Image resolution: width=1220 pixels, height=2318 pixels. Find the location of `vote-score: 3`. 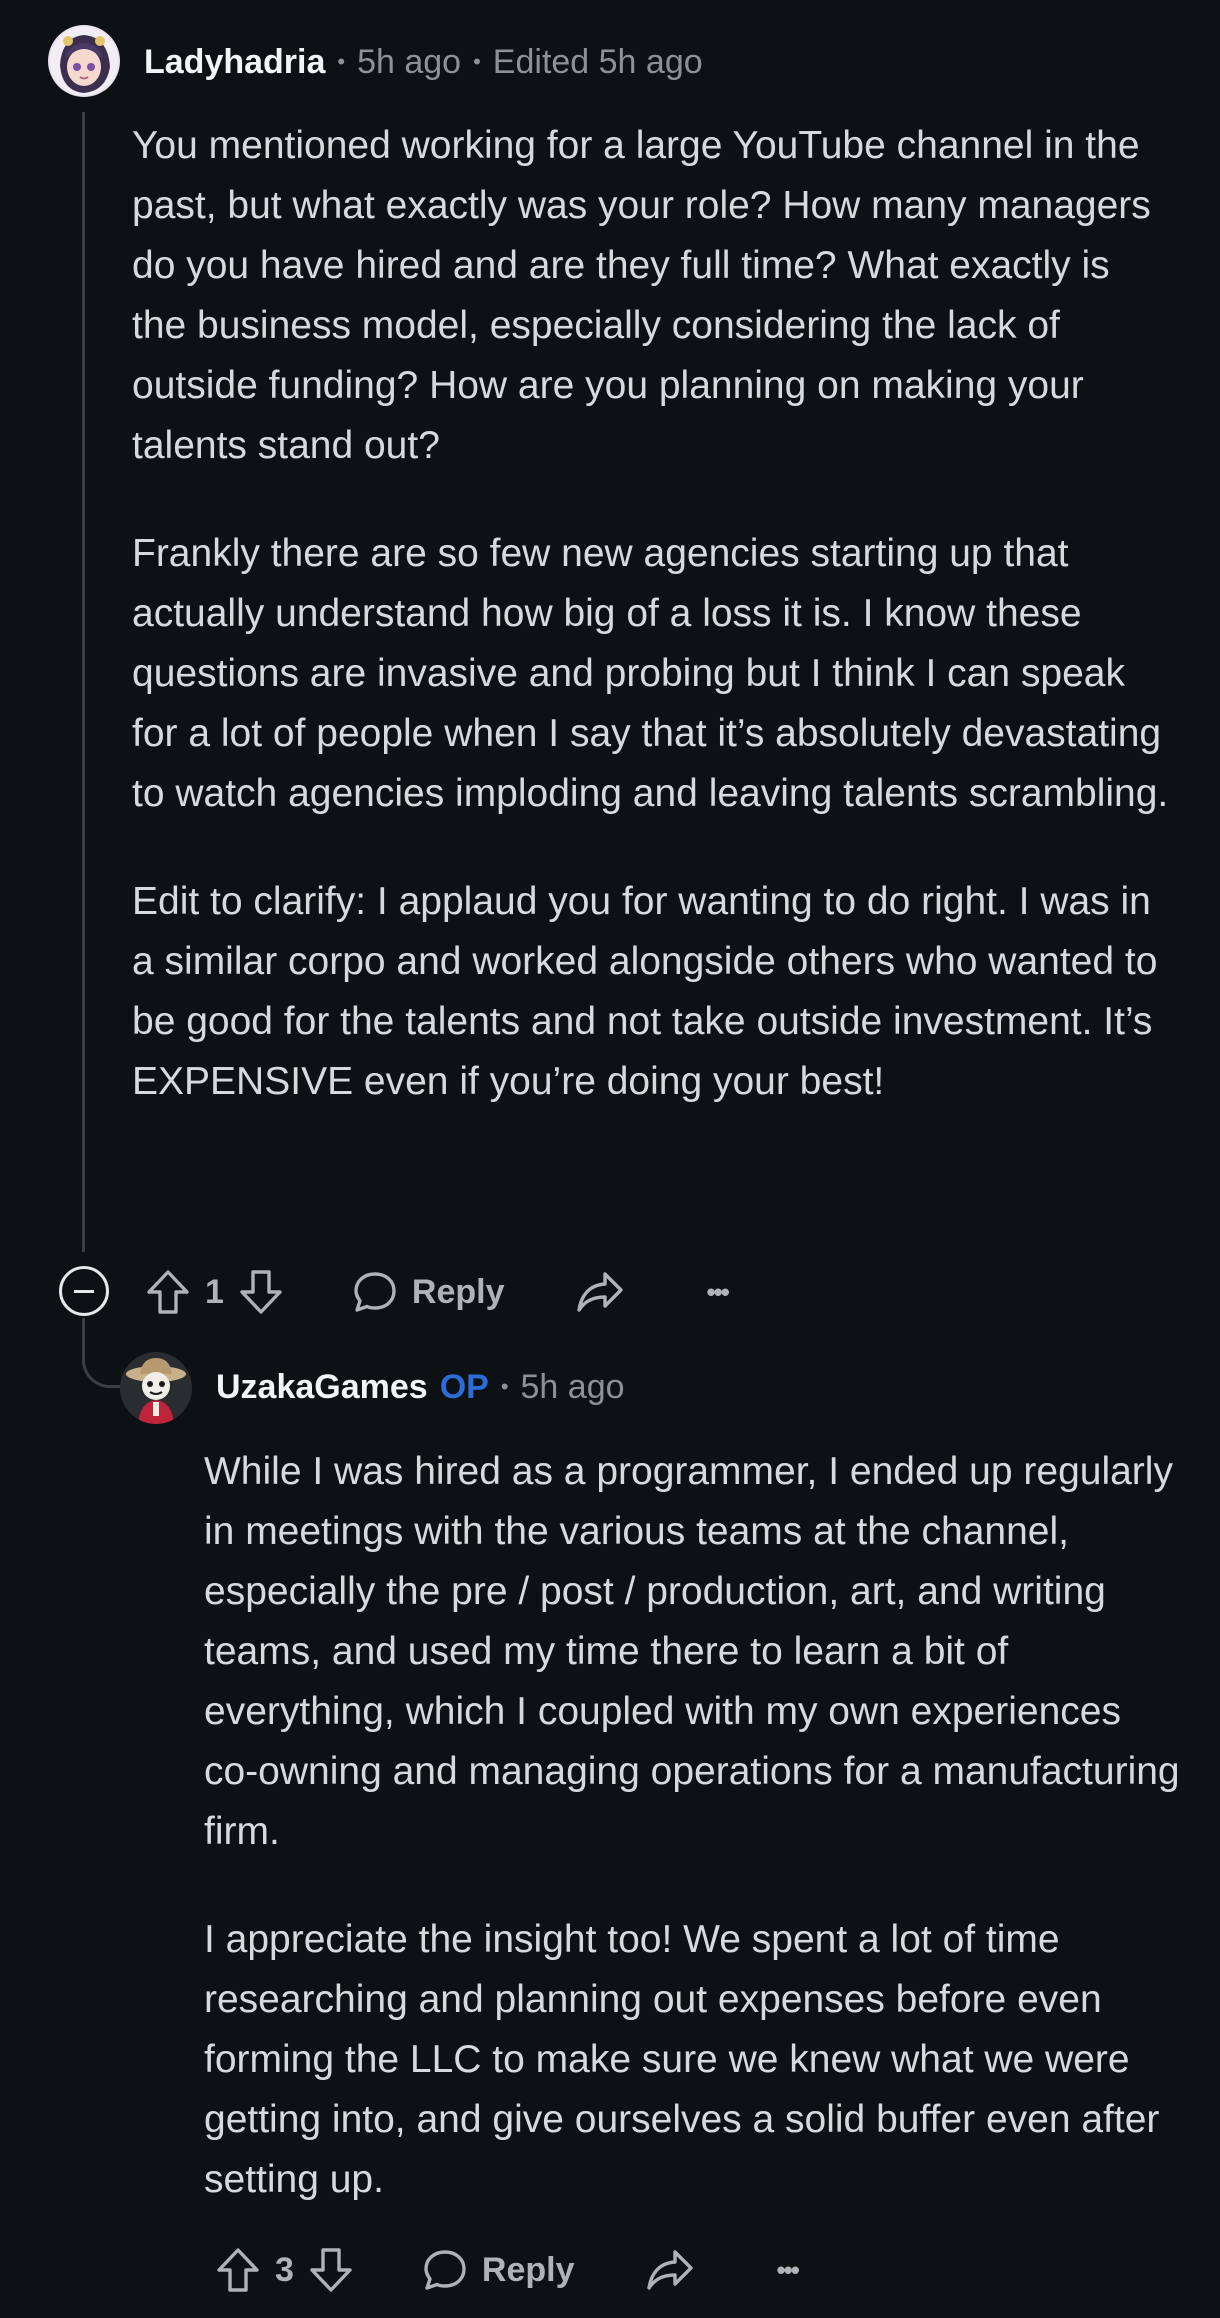

vote-score: 3 is located at coordinates (284, 2269).